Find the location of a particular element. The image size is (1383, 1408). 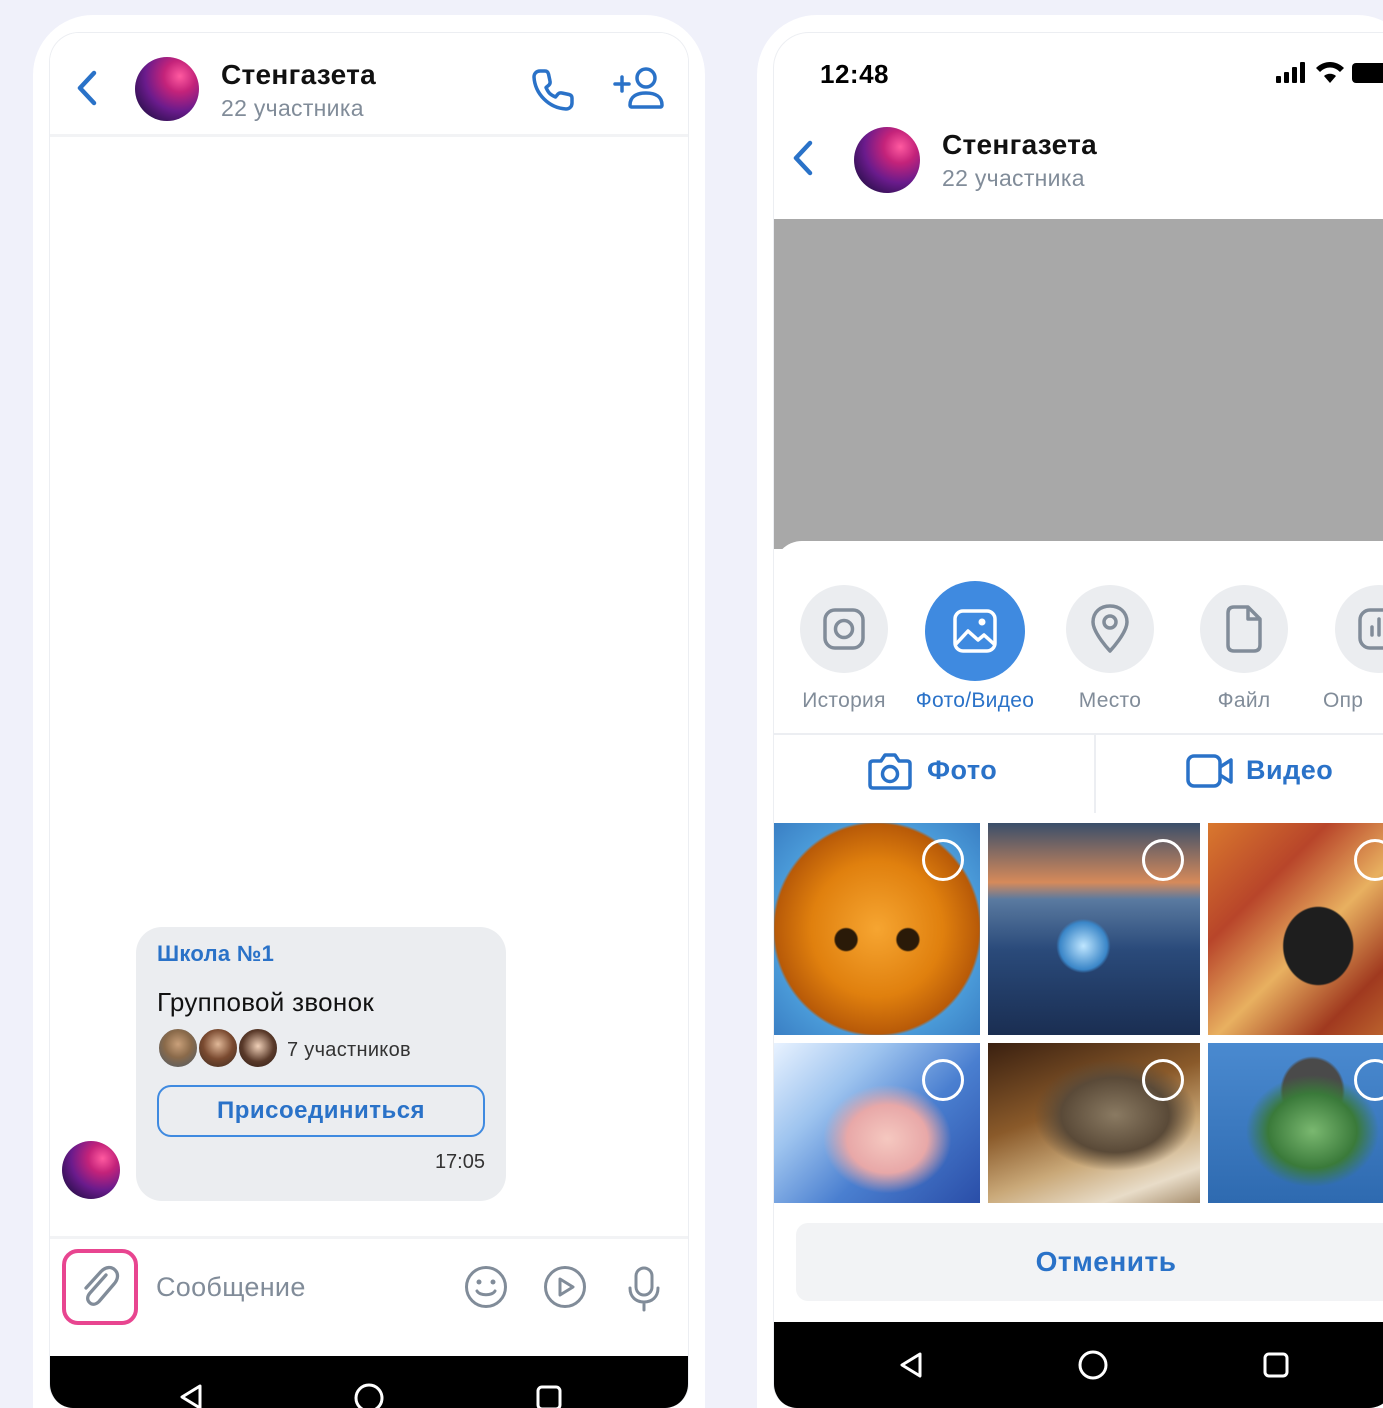

battery-icon is located at coordinates (1367, 73).